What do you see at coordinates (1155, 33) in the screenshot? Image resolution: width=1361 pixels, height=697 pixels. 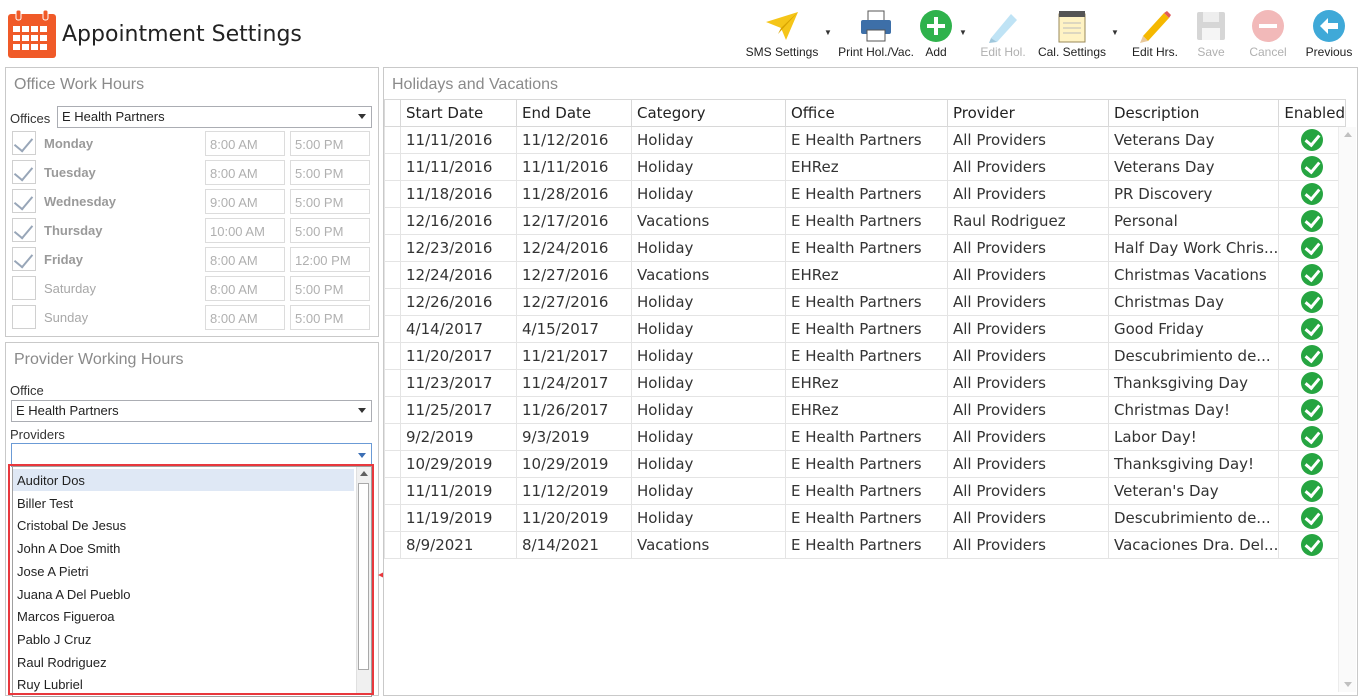 I see `edit-hours-button: Edit Hrs.` at bounding box center [1155, 33].